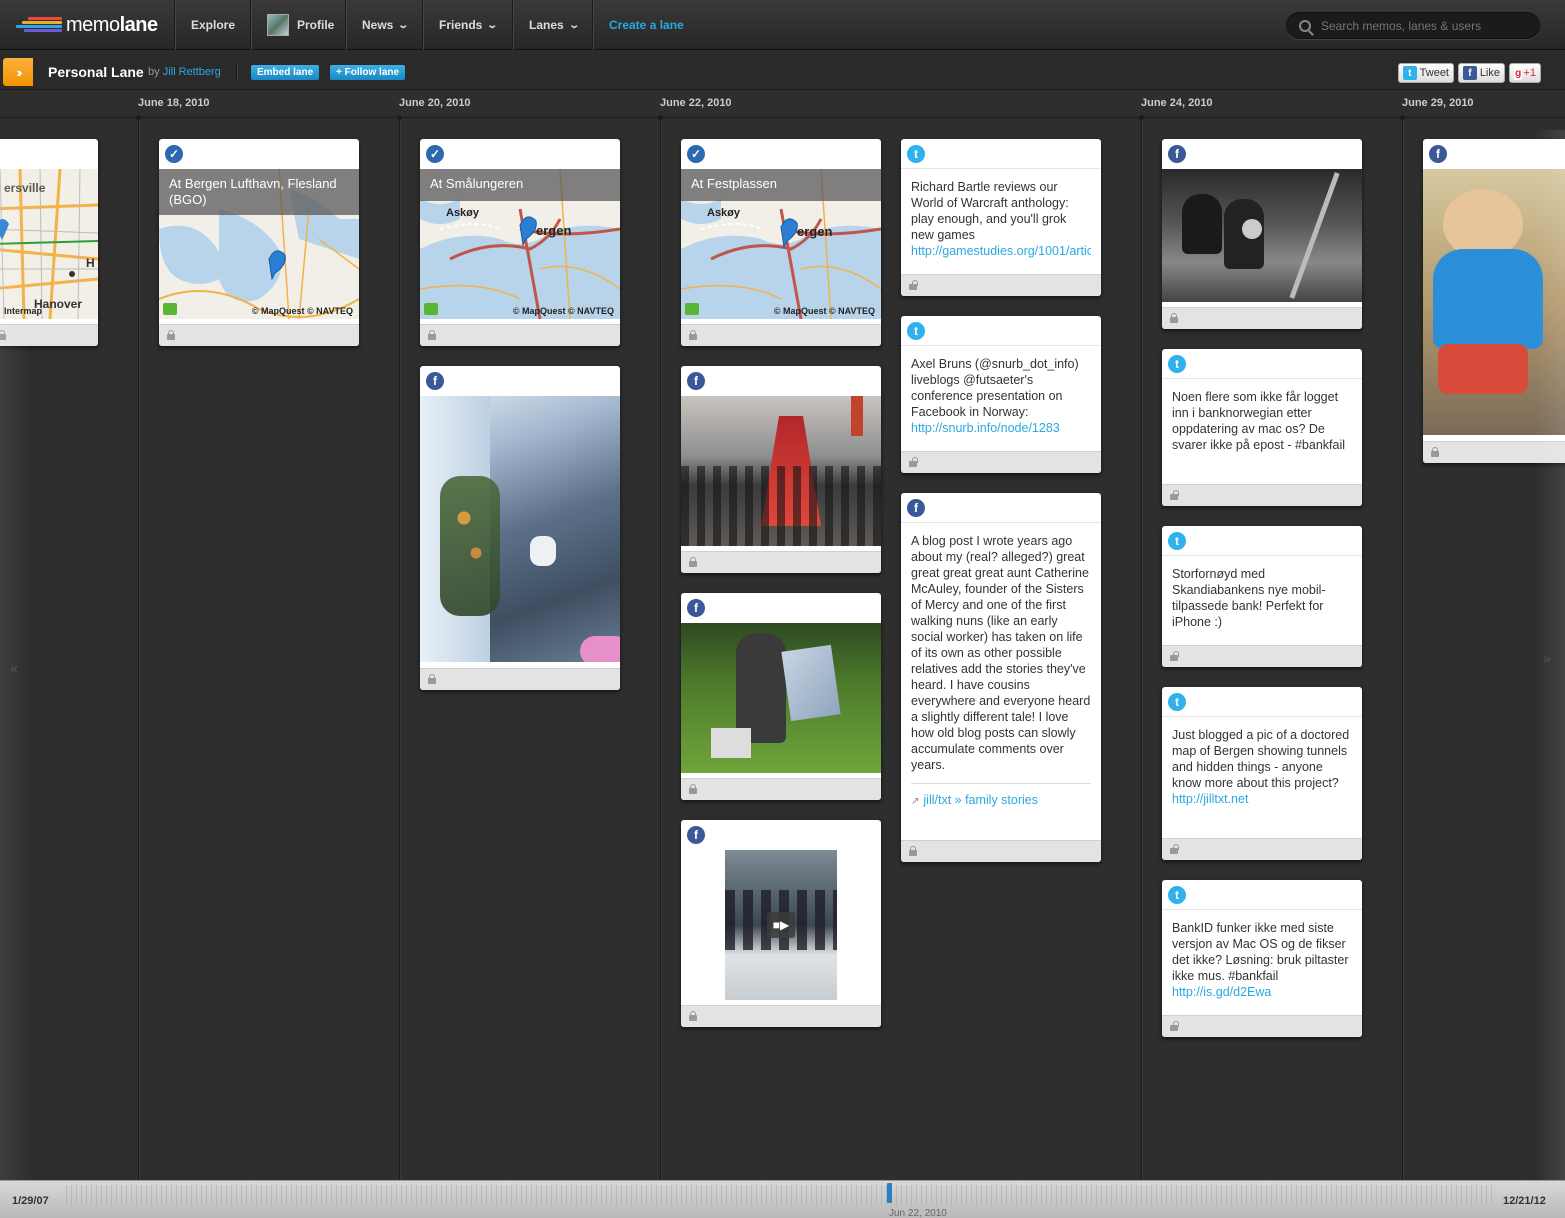 The image size is (1565, 1218). What do you see at coordinates (192, 72) in the screenshot?
I see `author-link: Jill Rettberg` at bounding box center [192, 72].